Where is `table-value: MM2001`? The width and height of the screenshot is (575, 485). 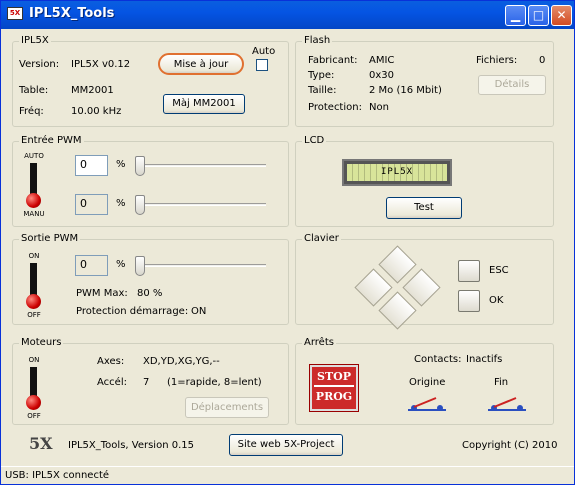 table-value: MM2001 is located at coordinates (92, 90).